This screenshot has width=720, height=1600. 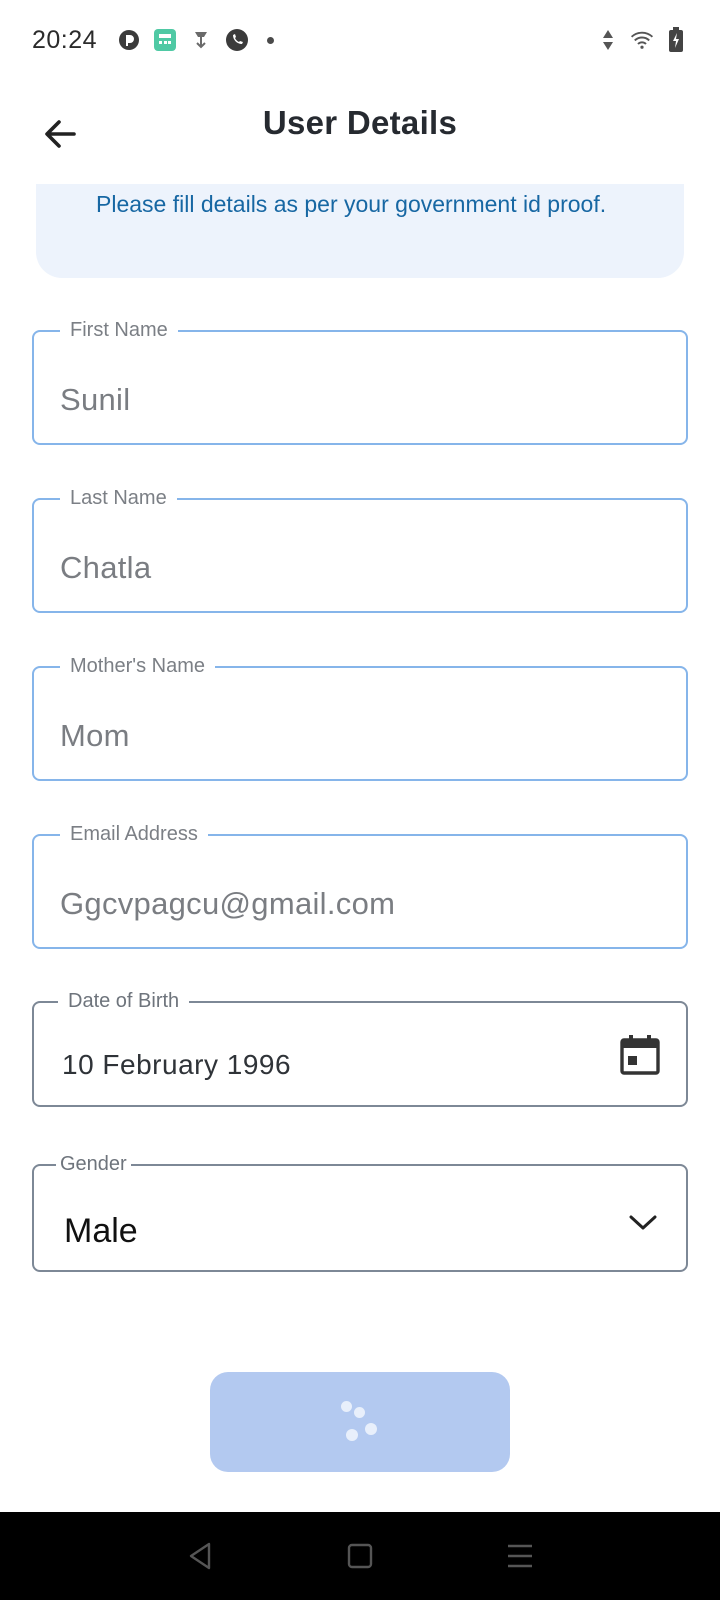 I want to click on data-arrows-icon, so click(x=608, y=40).